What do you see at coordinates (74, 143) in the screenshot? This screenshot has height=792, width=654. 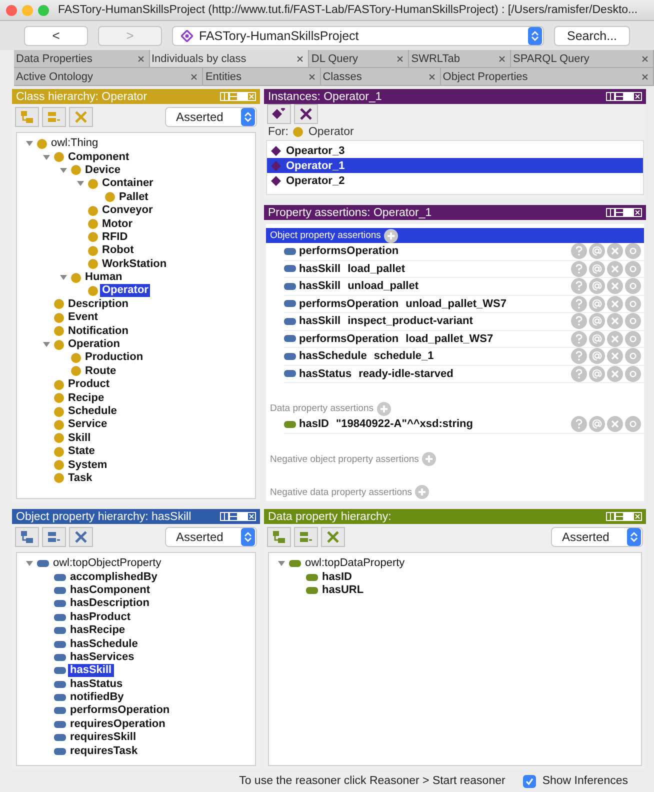 I see `tree-item: owl:Thing` at bounding box center [74, 143].